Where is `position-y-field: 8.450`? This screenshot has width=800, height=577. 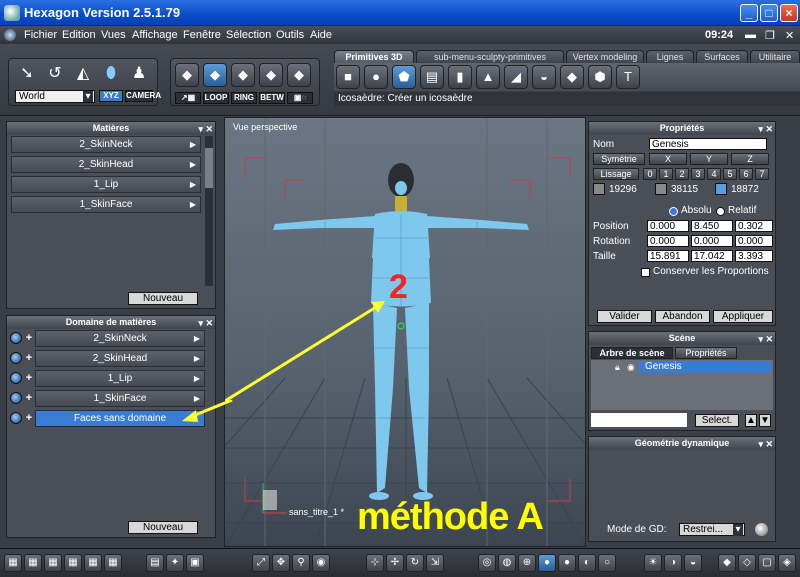 position-y-field: 8.450 is located at coordinates (712, 226).